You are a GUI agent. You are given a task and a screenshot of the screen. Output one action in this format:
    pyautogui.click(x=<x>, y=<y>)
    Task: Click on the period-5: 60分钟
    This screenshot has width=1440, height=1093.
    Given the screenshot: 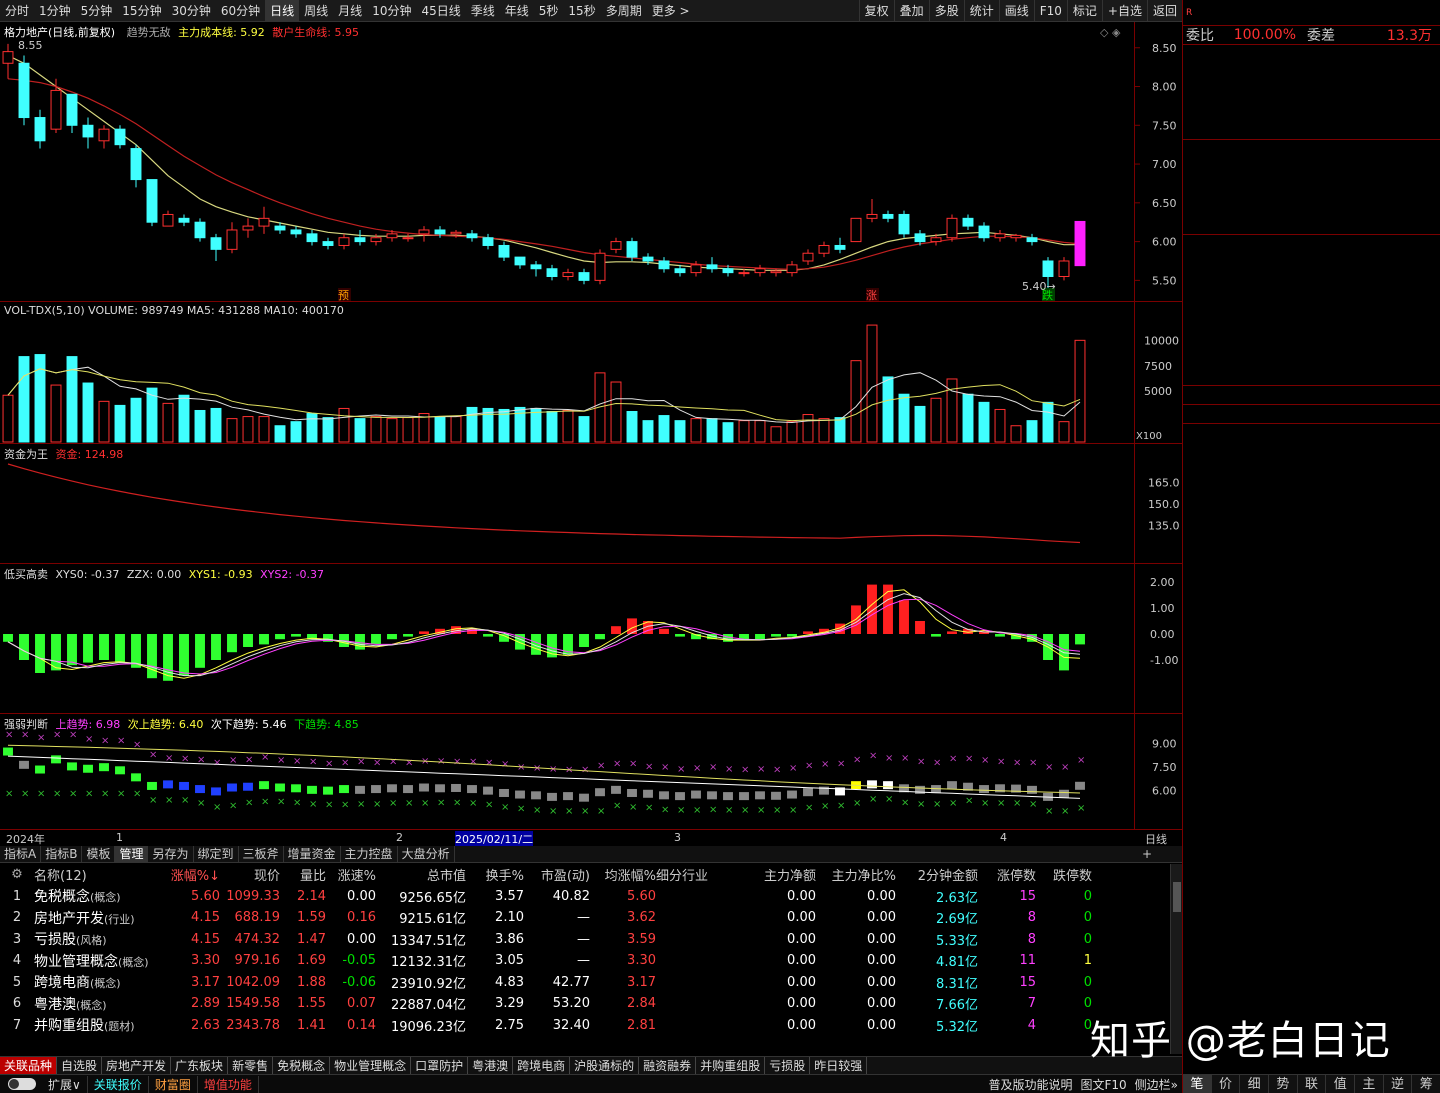 What is the action you would take?
    pyautogui.click(x=240, y=11)
    